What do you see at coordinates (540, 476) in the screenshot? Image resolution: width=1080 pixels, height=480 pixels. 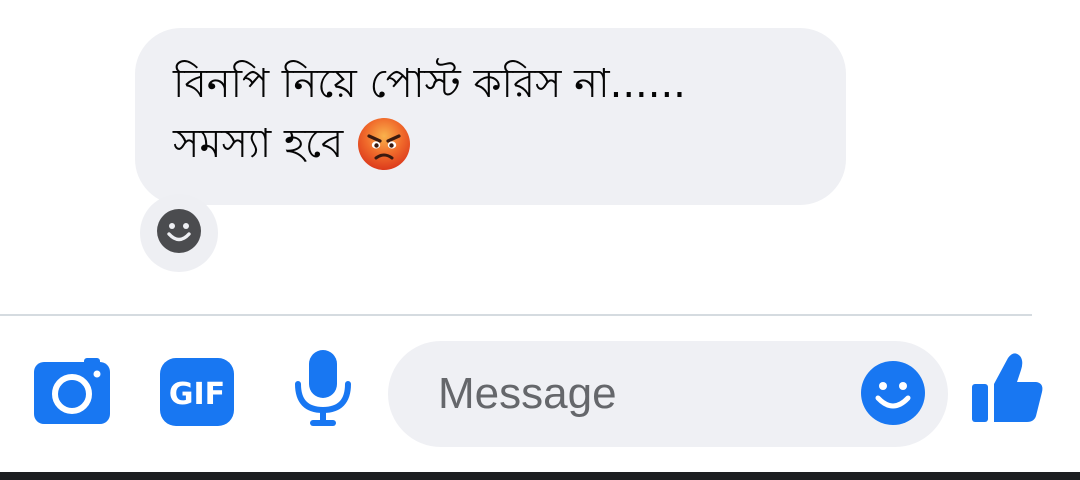 I see `system-navigation-bar` at bounding box center [540, 476].